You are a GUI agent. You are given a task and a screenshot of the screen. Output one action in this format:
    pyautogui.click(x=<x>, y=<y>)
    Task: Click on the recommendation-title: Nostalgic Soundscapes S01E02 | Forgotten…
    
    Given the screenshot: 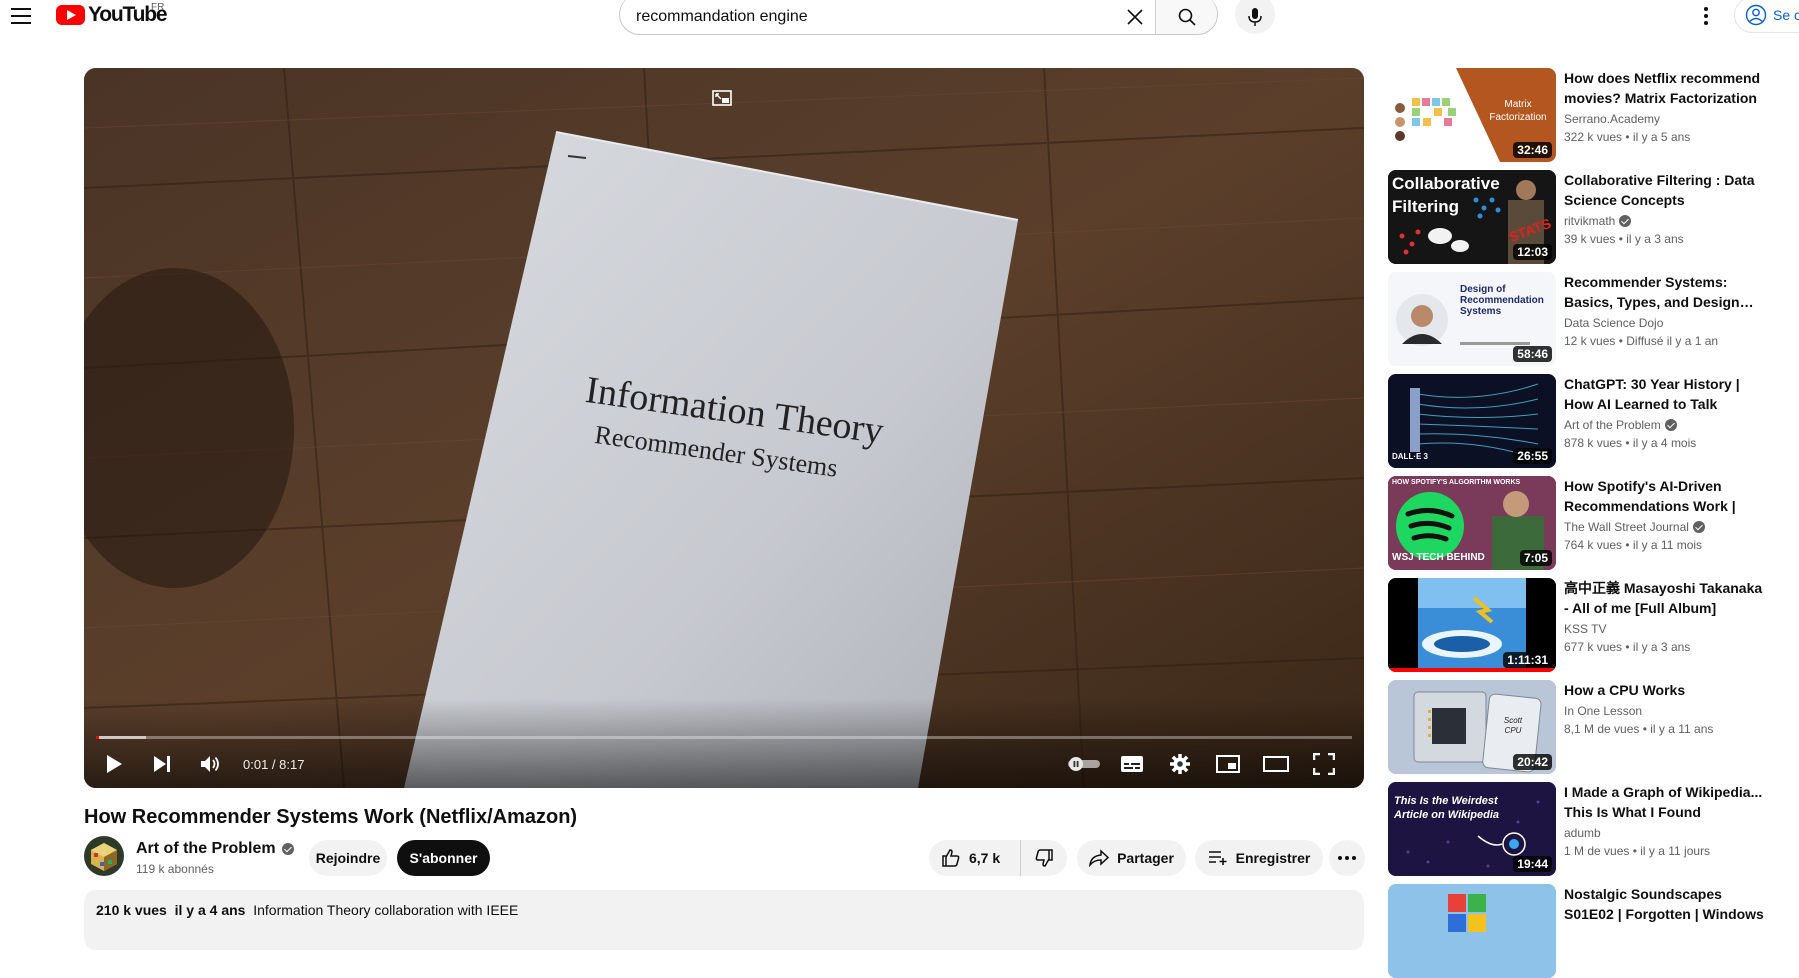 What is the action you would take?
    pyautogui.click(x=1664, y=904)
    